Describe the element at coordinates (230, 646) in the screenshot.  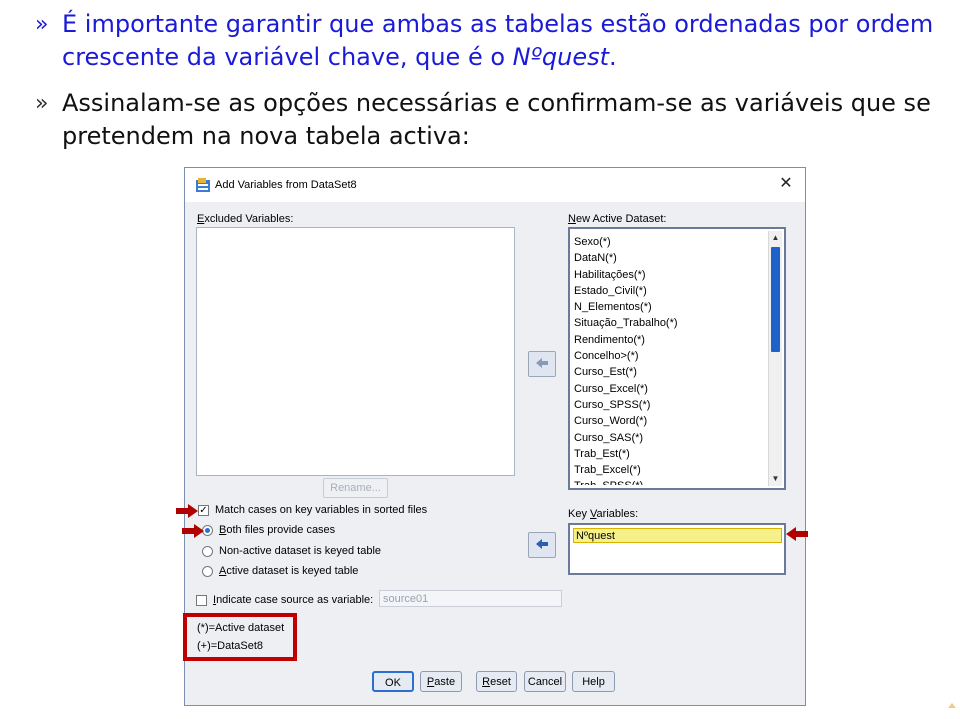
I see `legend-dataset8: (+)=DataSet8` at that location.